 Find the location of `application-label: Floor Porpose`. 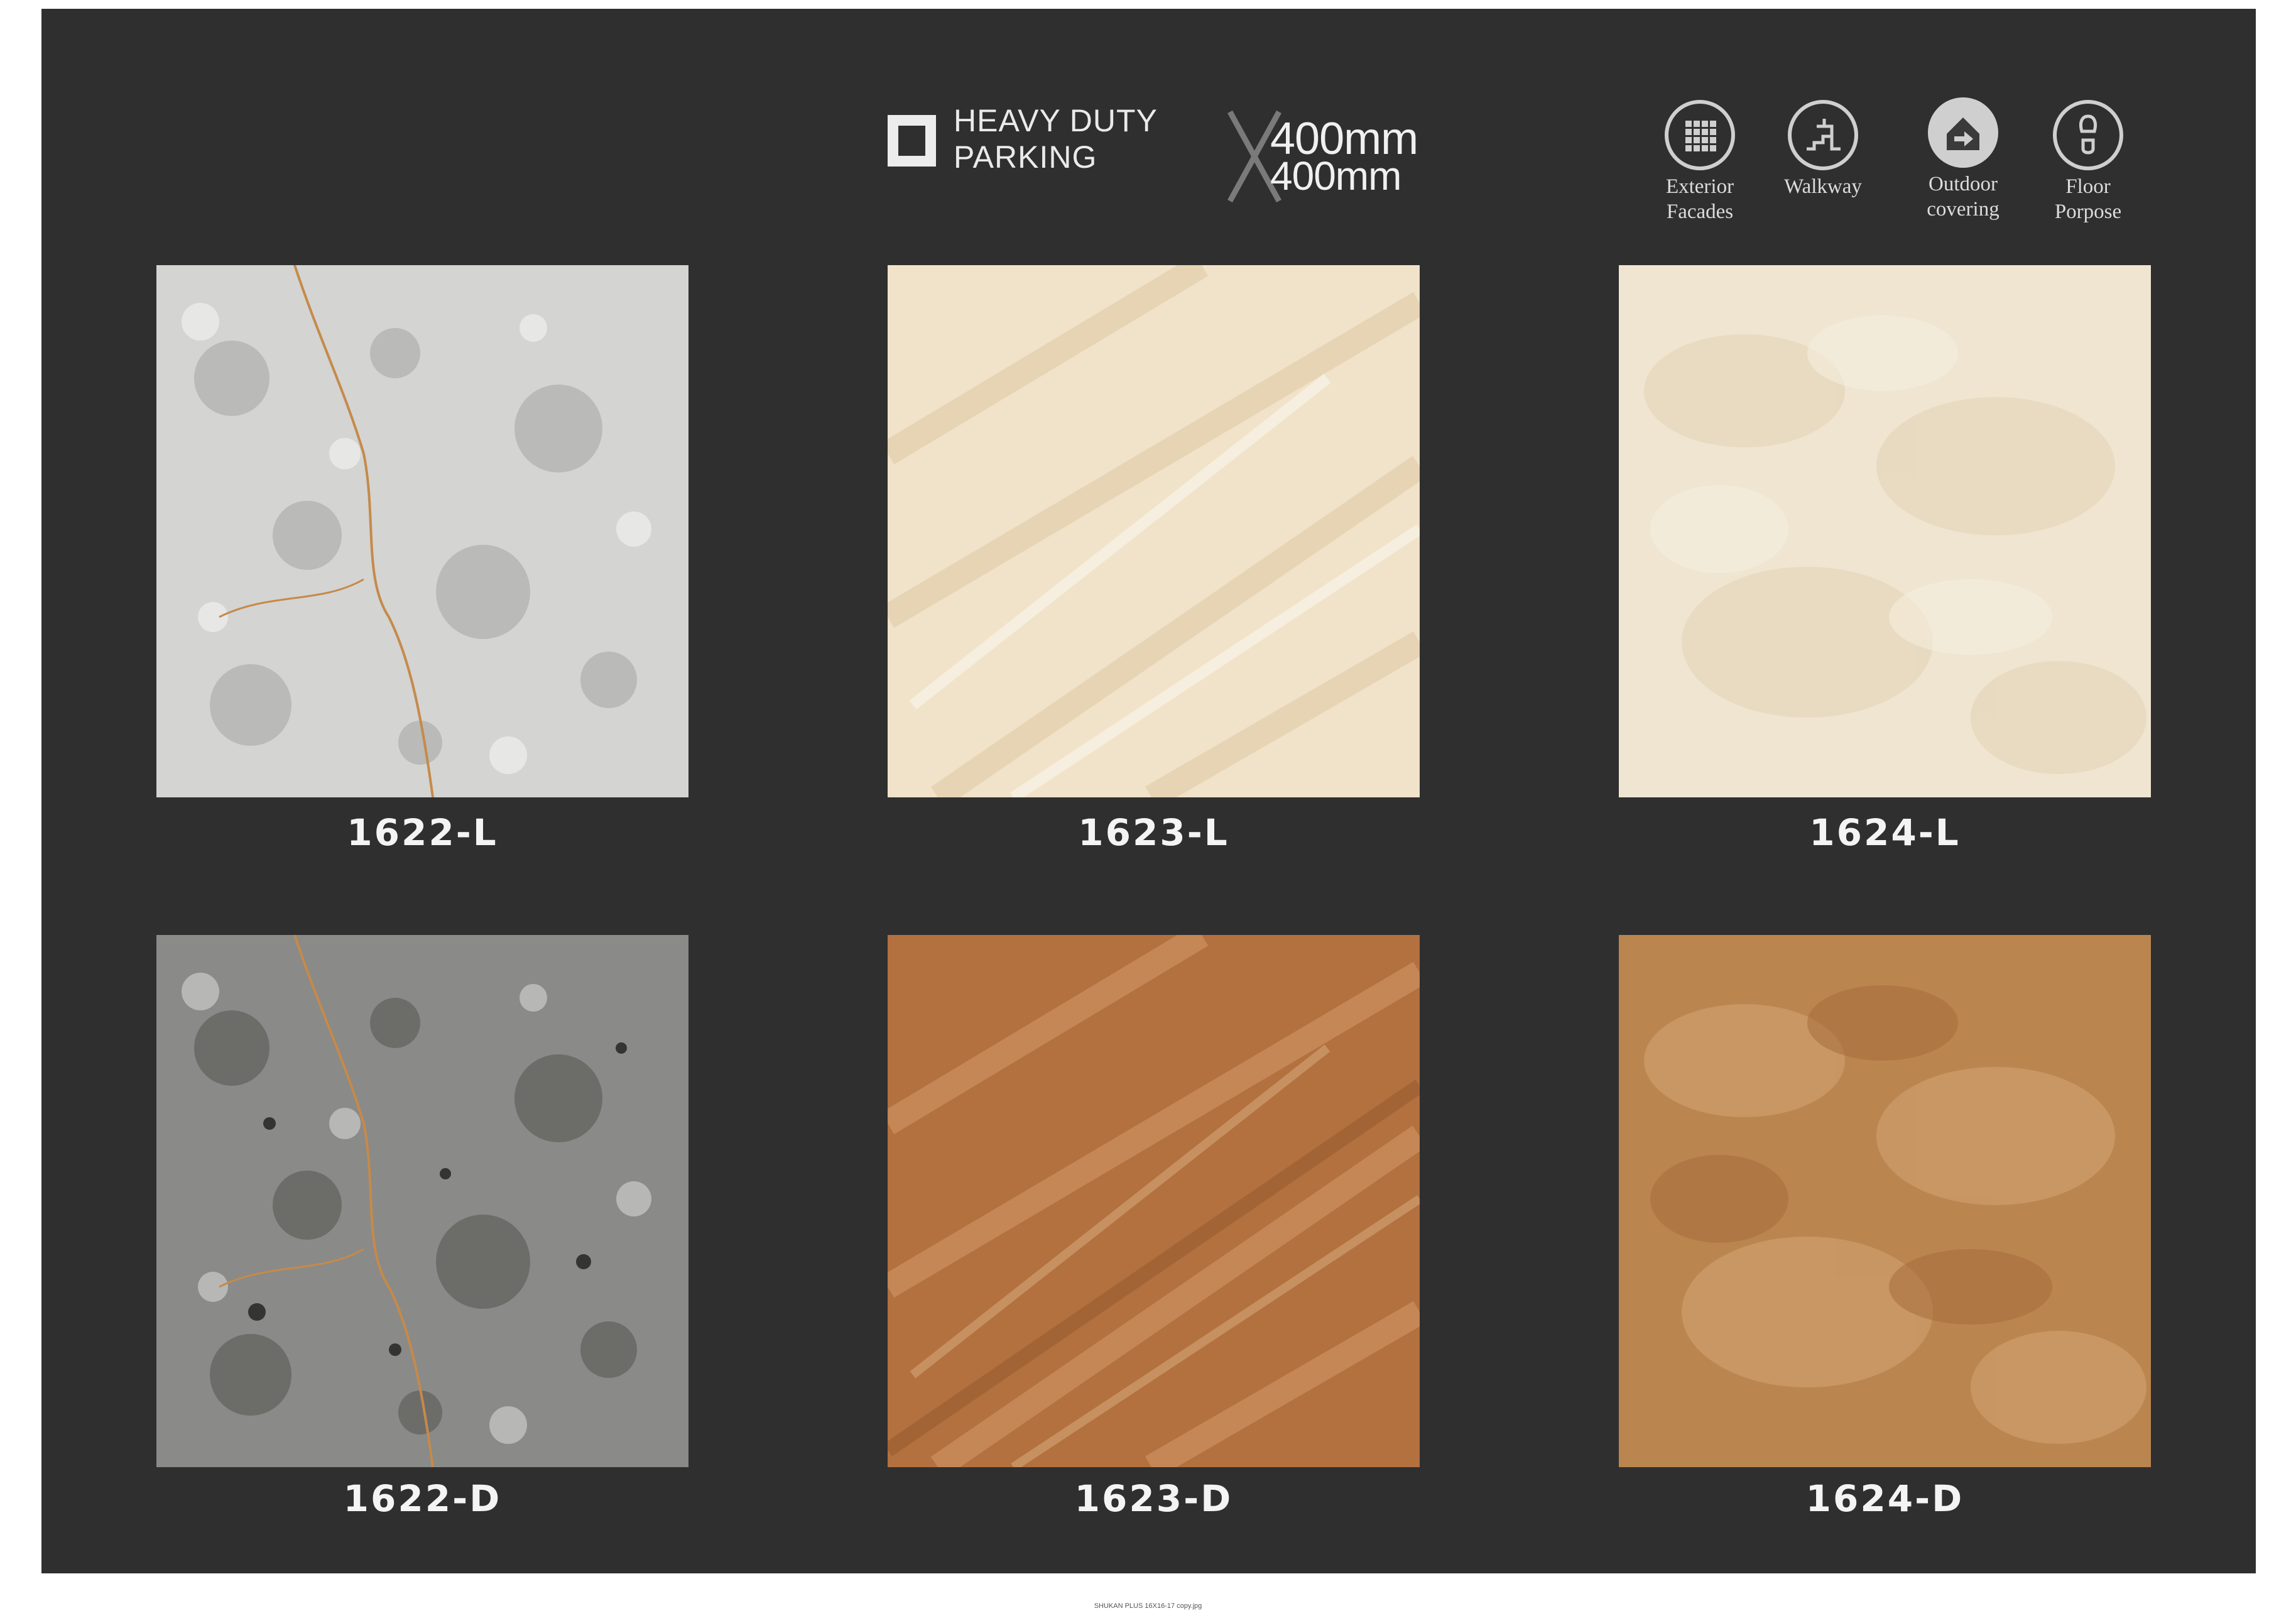

application-label: Floor Porpose is located at coordinates (2088, 199).